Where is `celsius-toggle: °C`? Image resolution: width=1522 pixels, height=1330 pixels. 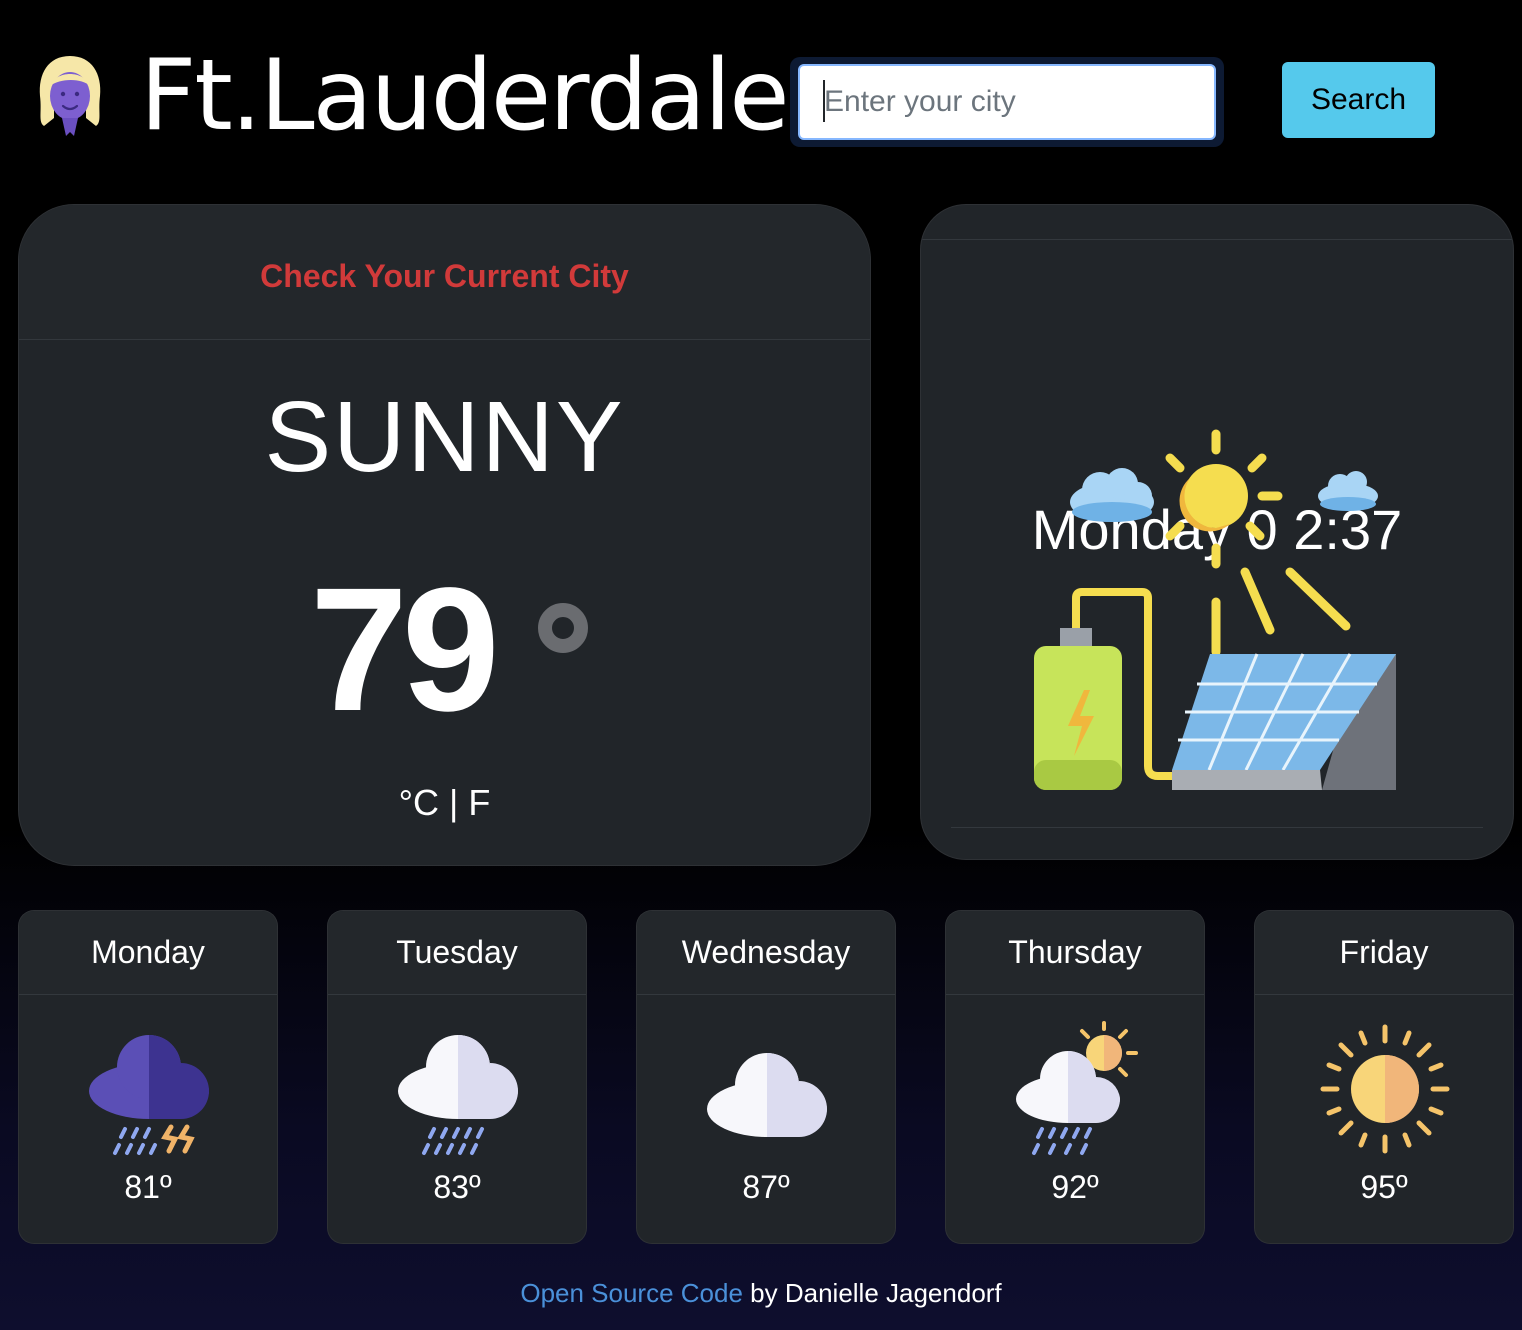
celsius-toggle: °C is located at coordinates (419, 802).